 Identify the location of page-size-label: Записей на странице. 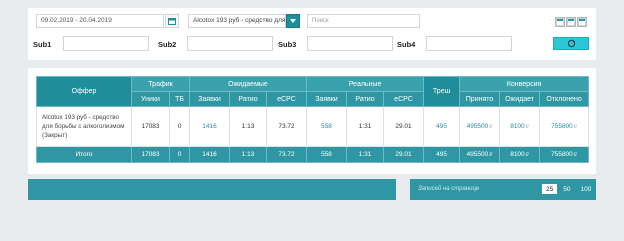
(449, 189).